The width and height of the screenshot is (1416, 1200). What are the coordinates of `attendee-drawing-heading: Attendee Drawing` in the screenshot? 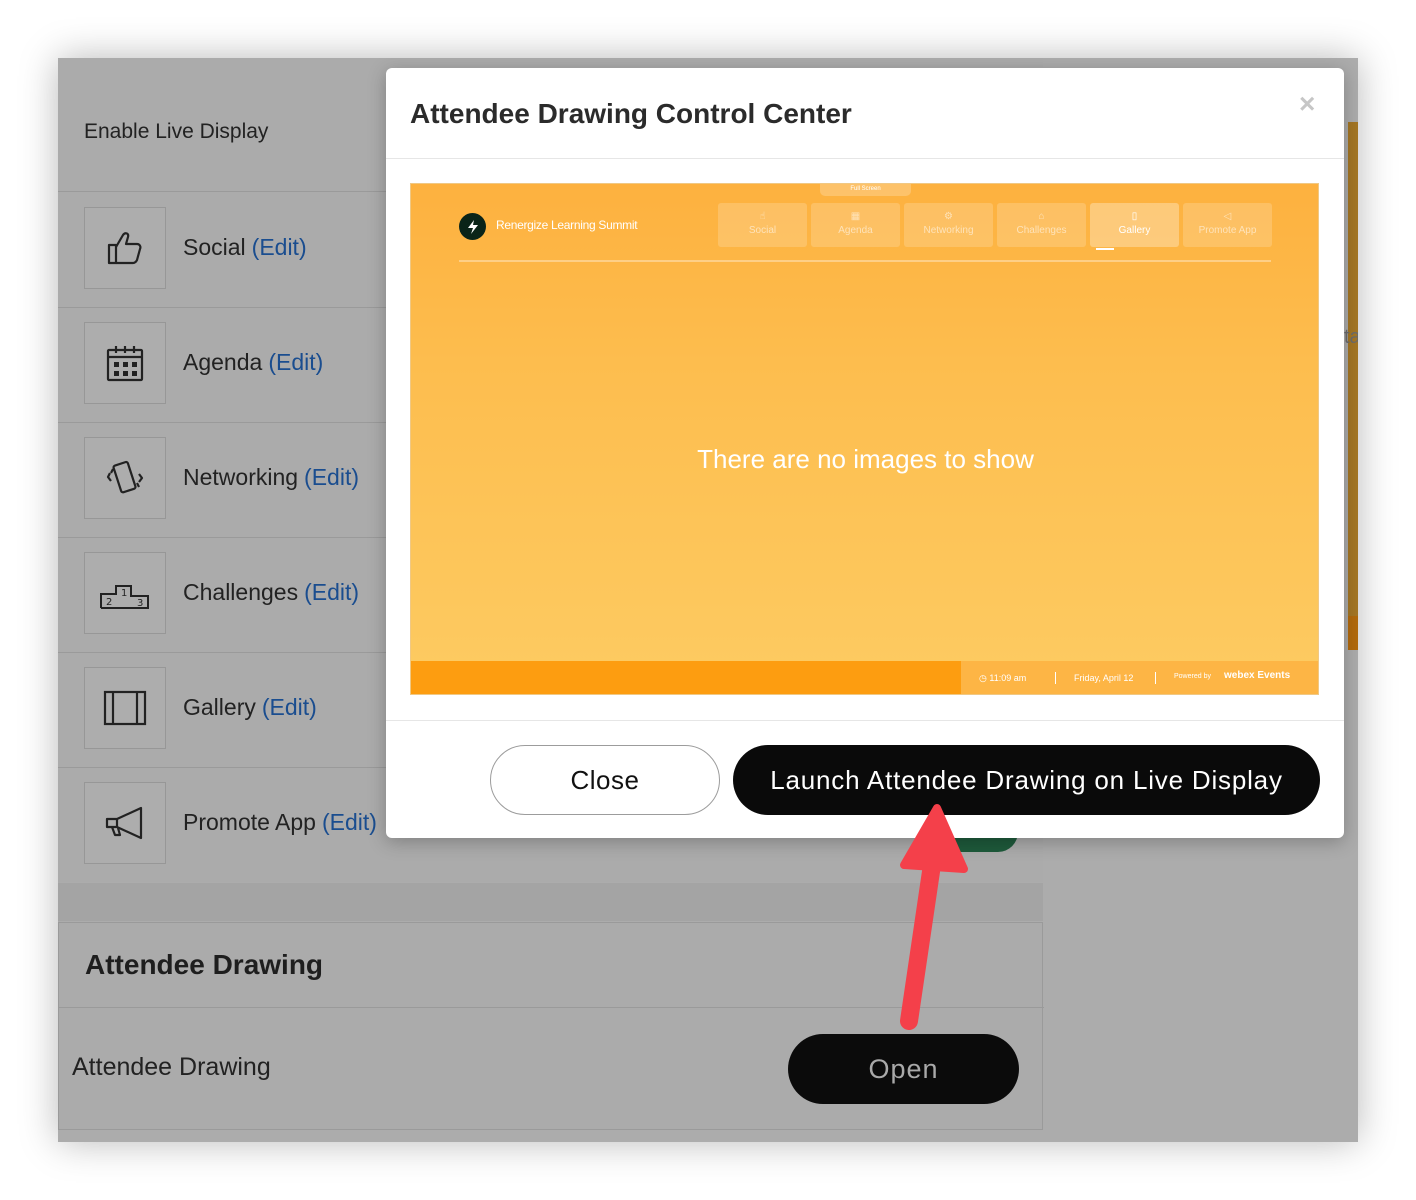 It's located at (204, 964).